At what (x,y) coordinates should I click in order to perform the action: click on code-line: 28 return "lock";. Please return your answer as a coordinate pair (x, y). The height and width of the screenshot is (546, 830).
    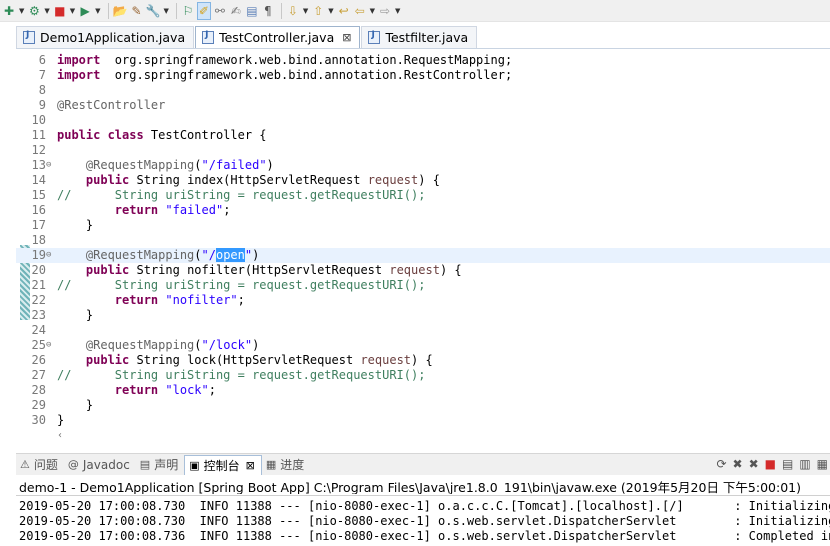
    Looking at the image, I should click on (423, 390).